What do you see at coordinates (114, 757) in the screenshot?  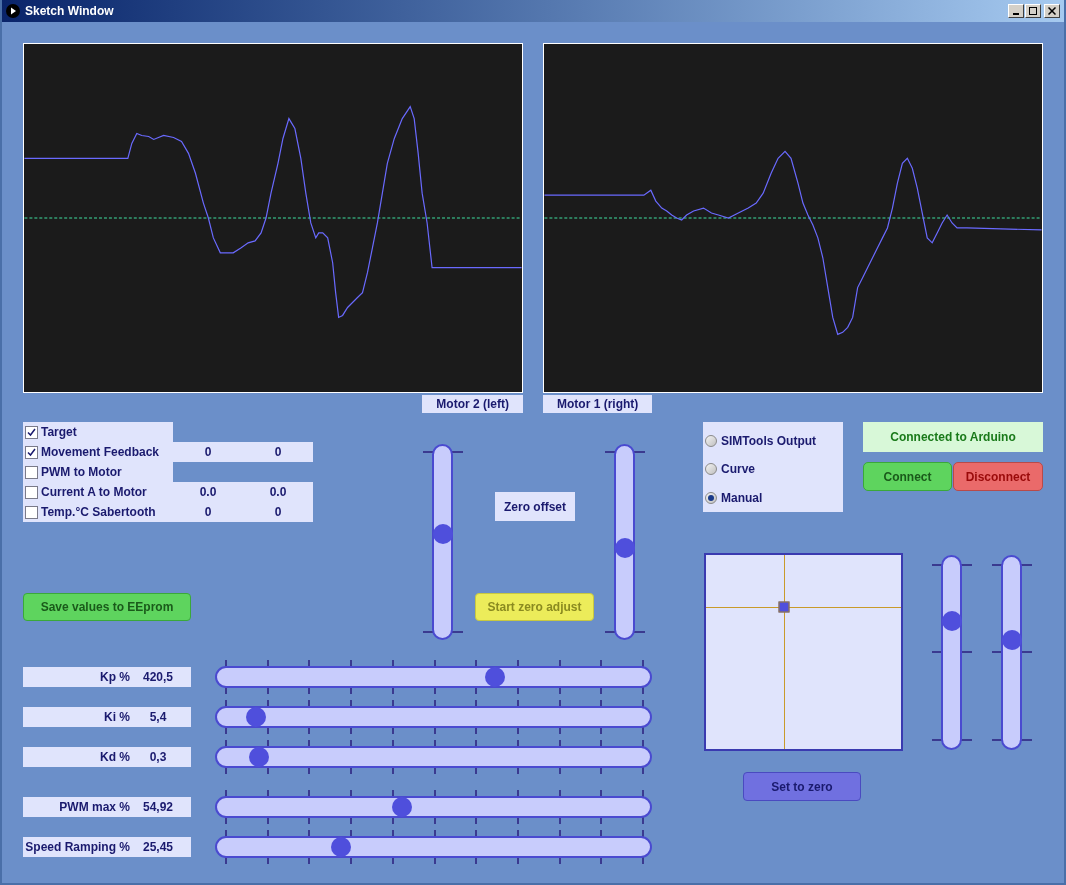 I see `parameter-name: Kd %` at bounding box center [114, 757].